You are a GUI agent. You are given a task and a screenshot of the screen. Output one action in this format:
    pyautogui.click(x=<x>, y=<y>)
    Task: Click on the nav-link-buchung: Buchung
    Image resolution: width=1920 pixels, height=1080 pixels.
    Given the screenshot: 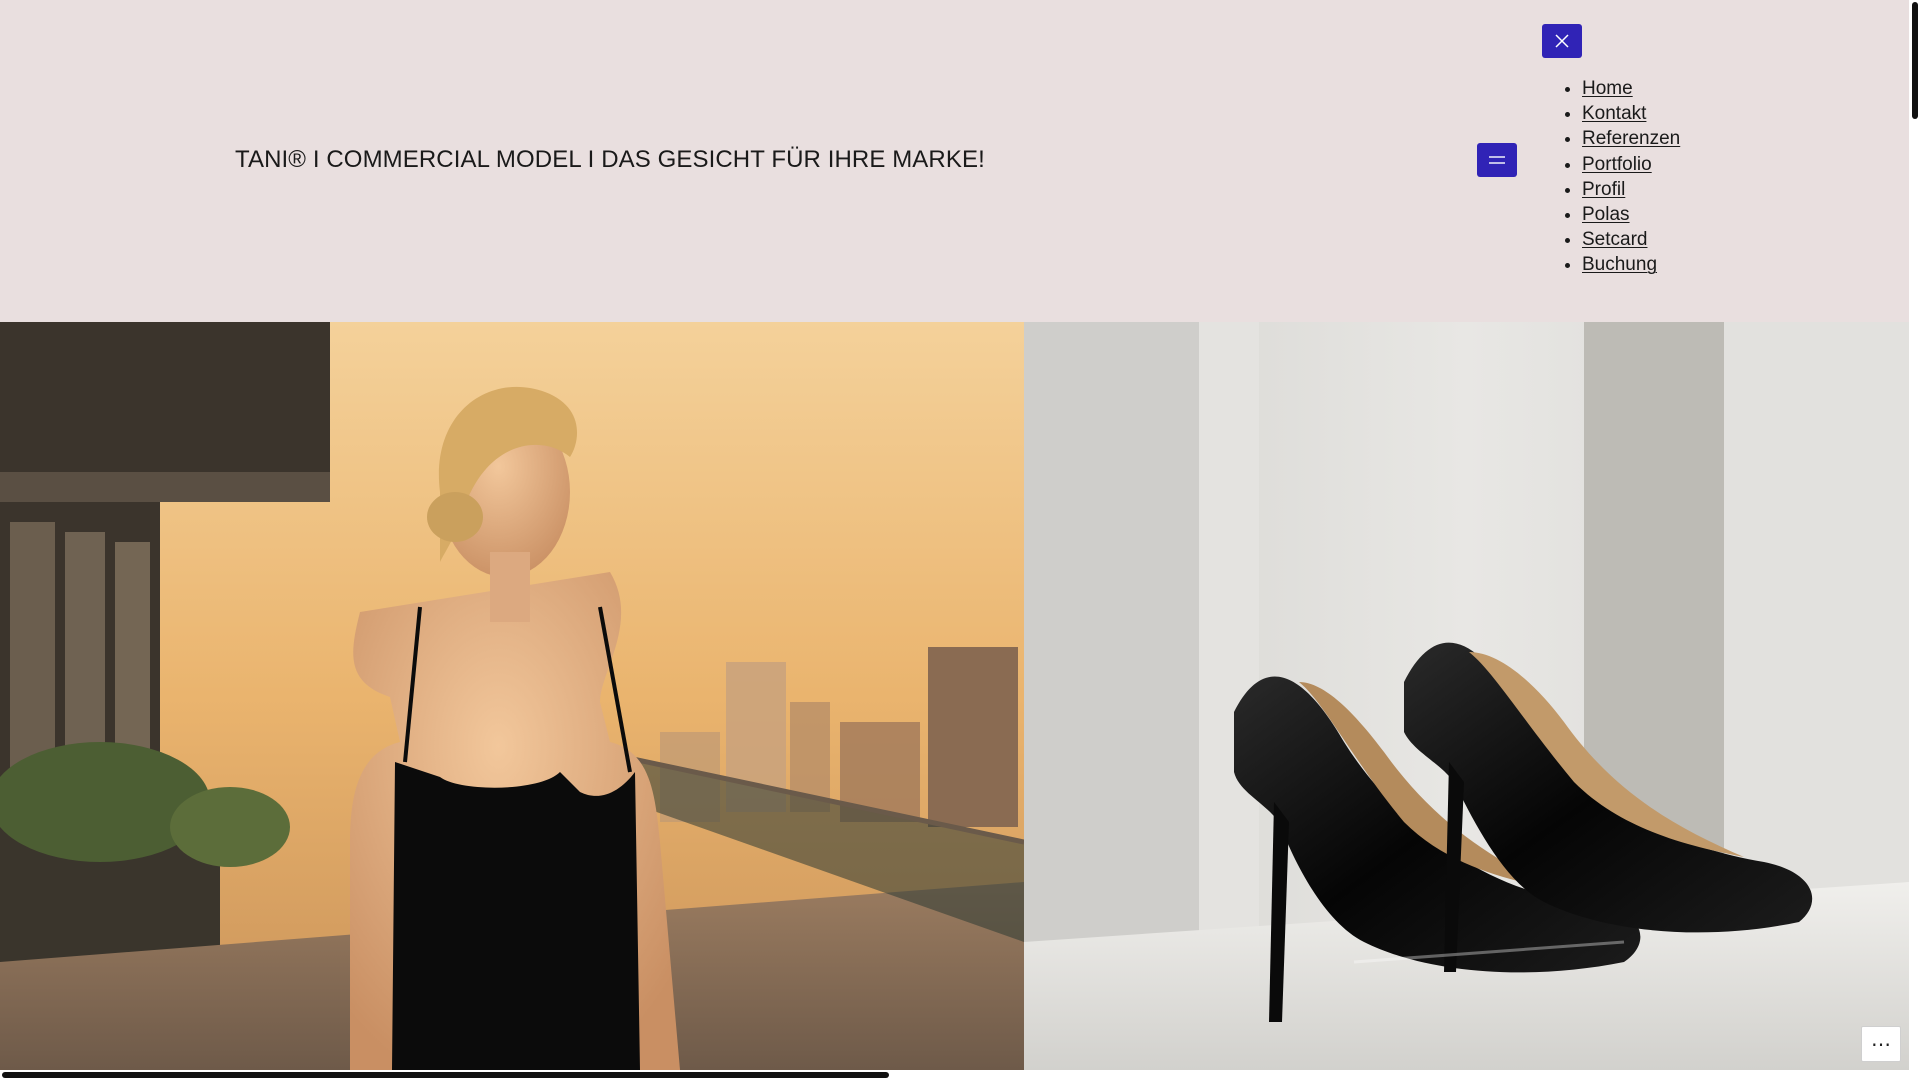 What is the action you would take?
    pyautogui.click(x=1619, y=264)
    